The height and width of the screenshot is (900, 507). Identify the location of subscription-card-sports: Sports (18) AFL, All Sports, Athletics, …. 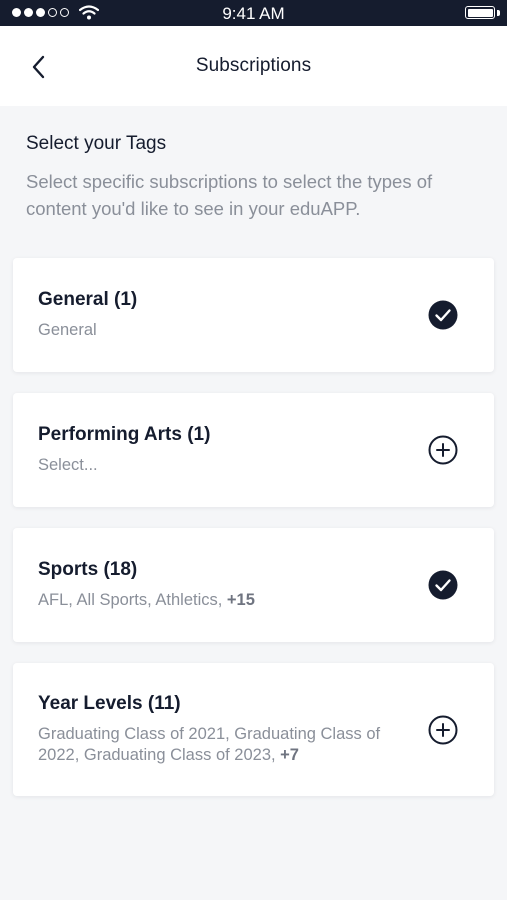
(253, 585).